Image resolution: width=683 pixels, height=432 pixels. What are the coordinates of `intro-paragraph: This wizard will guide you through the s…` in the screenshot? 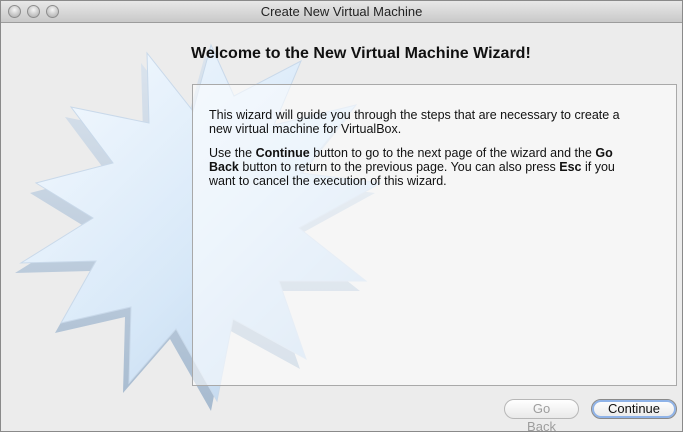 It's located at (414, 122).